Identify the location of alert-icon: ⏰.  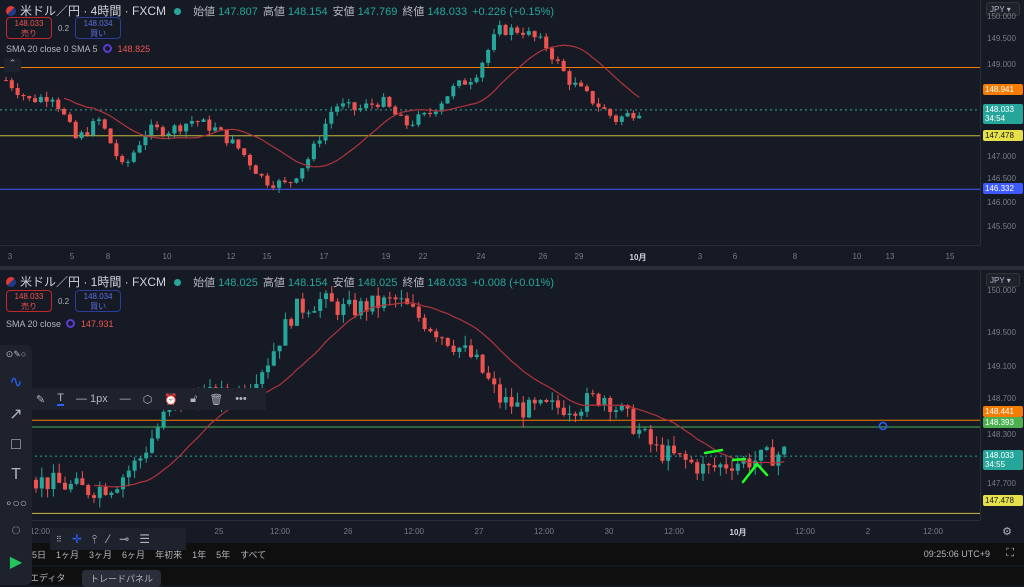
(171, 399).